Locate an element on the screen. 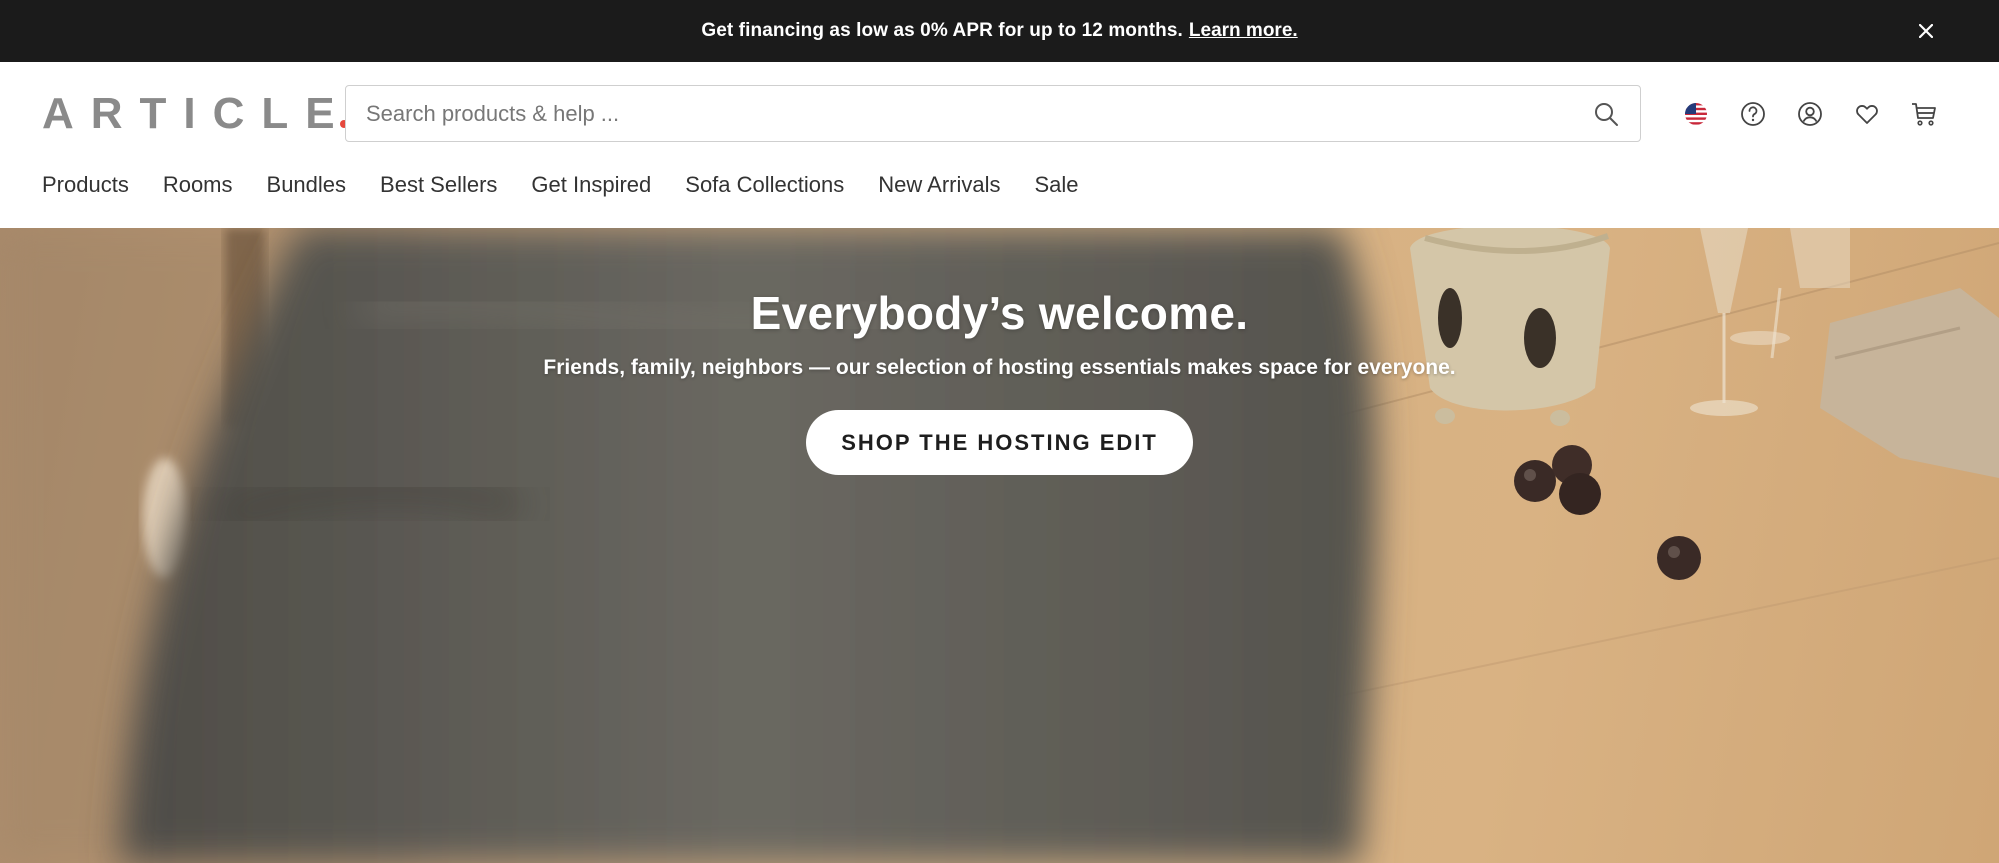 The image size is (1999, 863). header-icons is located at coordinates (1824, 114).